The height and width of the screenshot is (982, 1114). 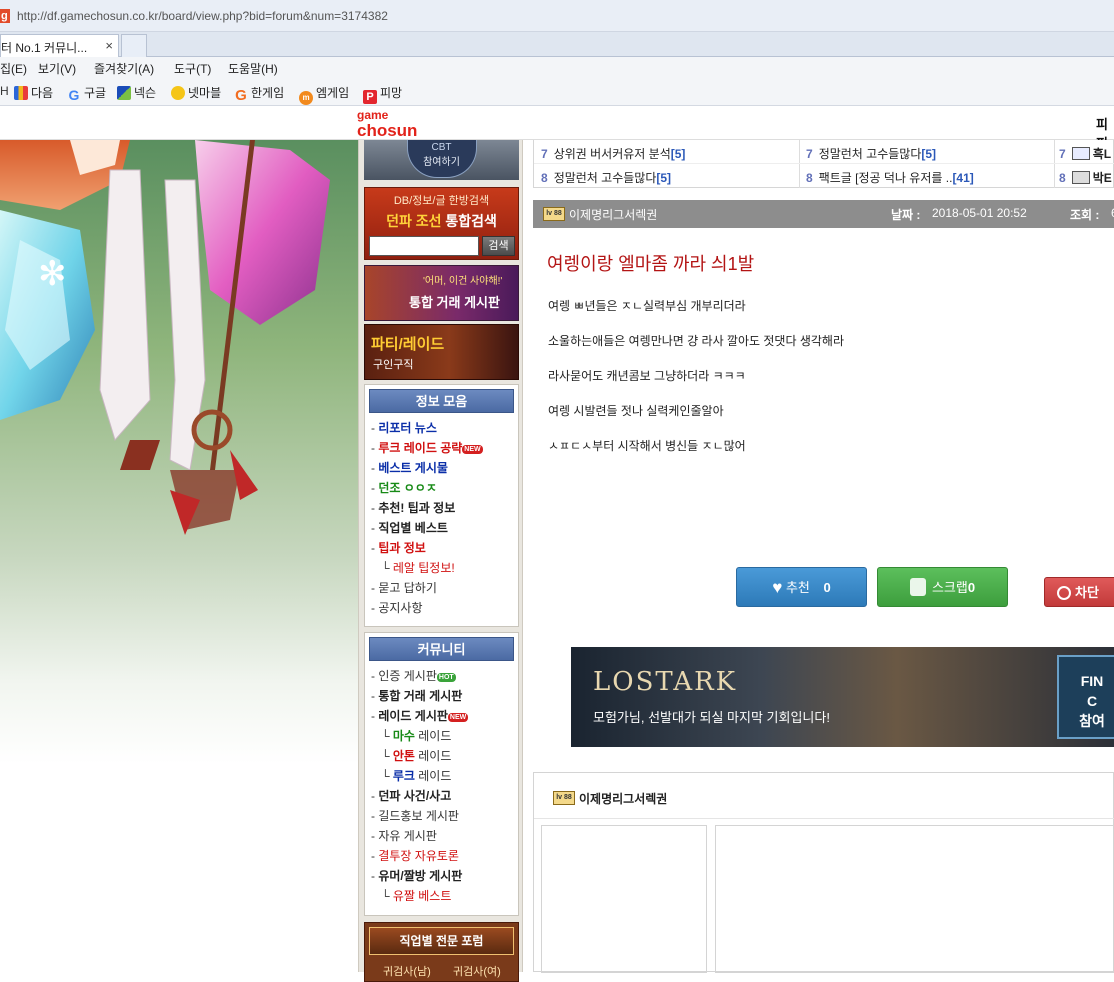 I want to click on block-button: 차단, so click(x=1079, y=592).